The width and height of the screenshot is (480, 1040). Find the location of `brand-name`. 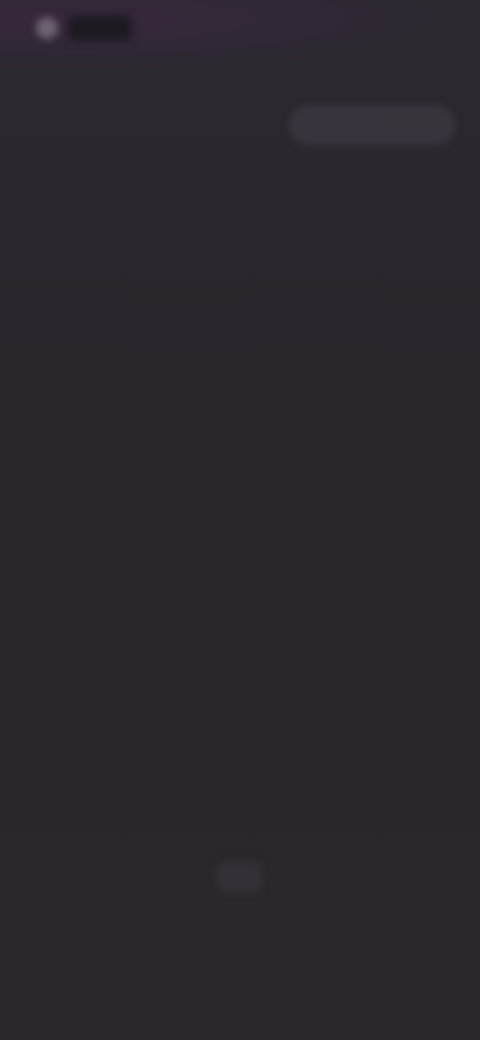

brand-name is located at coordinates (100, 28).